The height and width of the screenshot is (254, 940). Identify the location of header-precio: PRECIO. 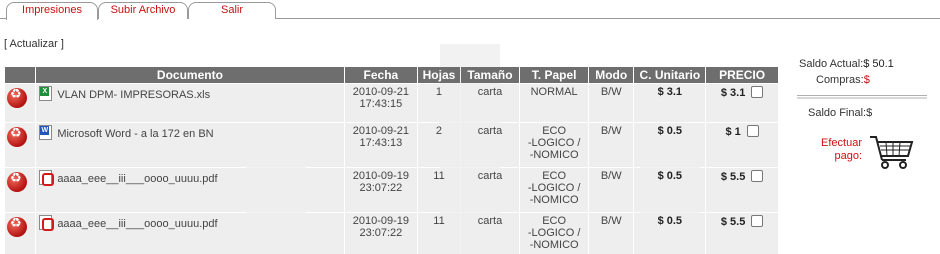
(742, 75).